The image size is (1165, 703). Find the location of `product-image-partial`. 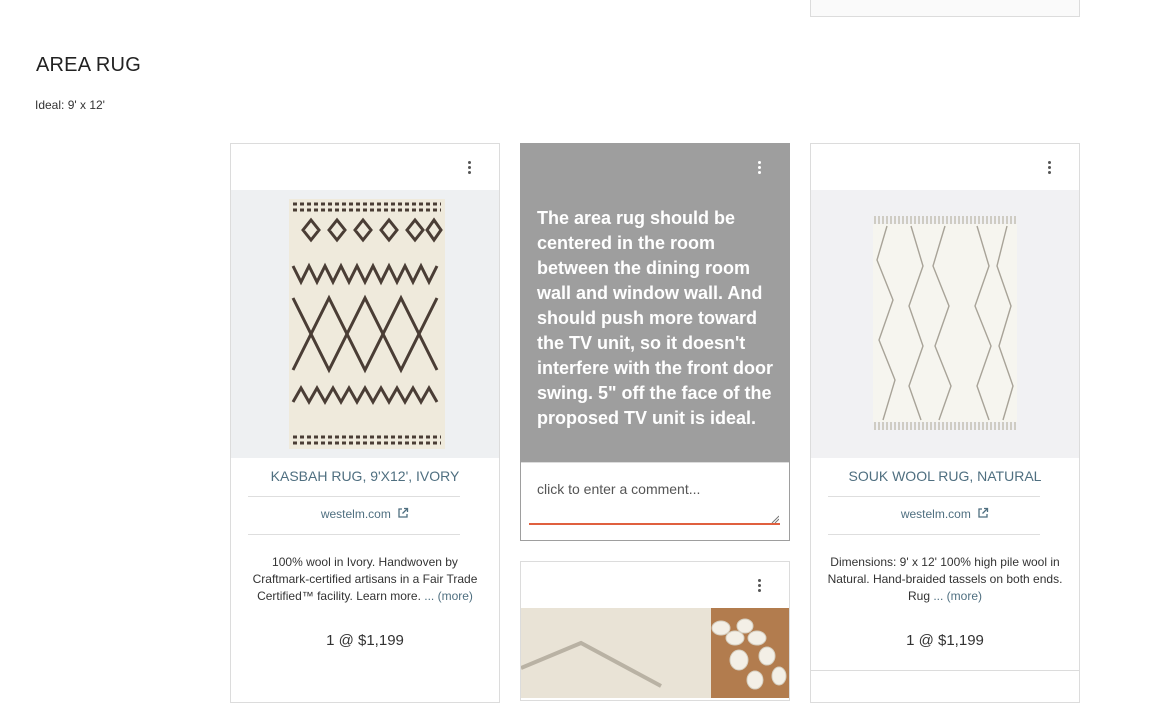

product-image-partial is located at coordinates (655, 653).